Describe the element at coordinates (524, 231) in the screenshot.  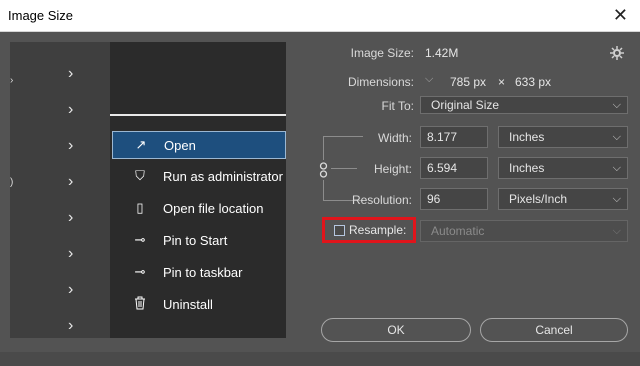
I see `resample-method-select: Automatic ⌵` at that location.